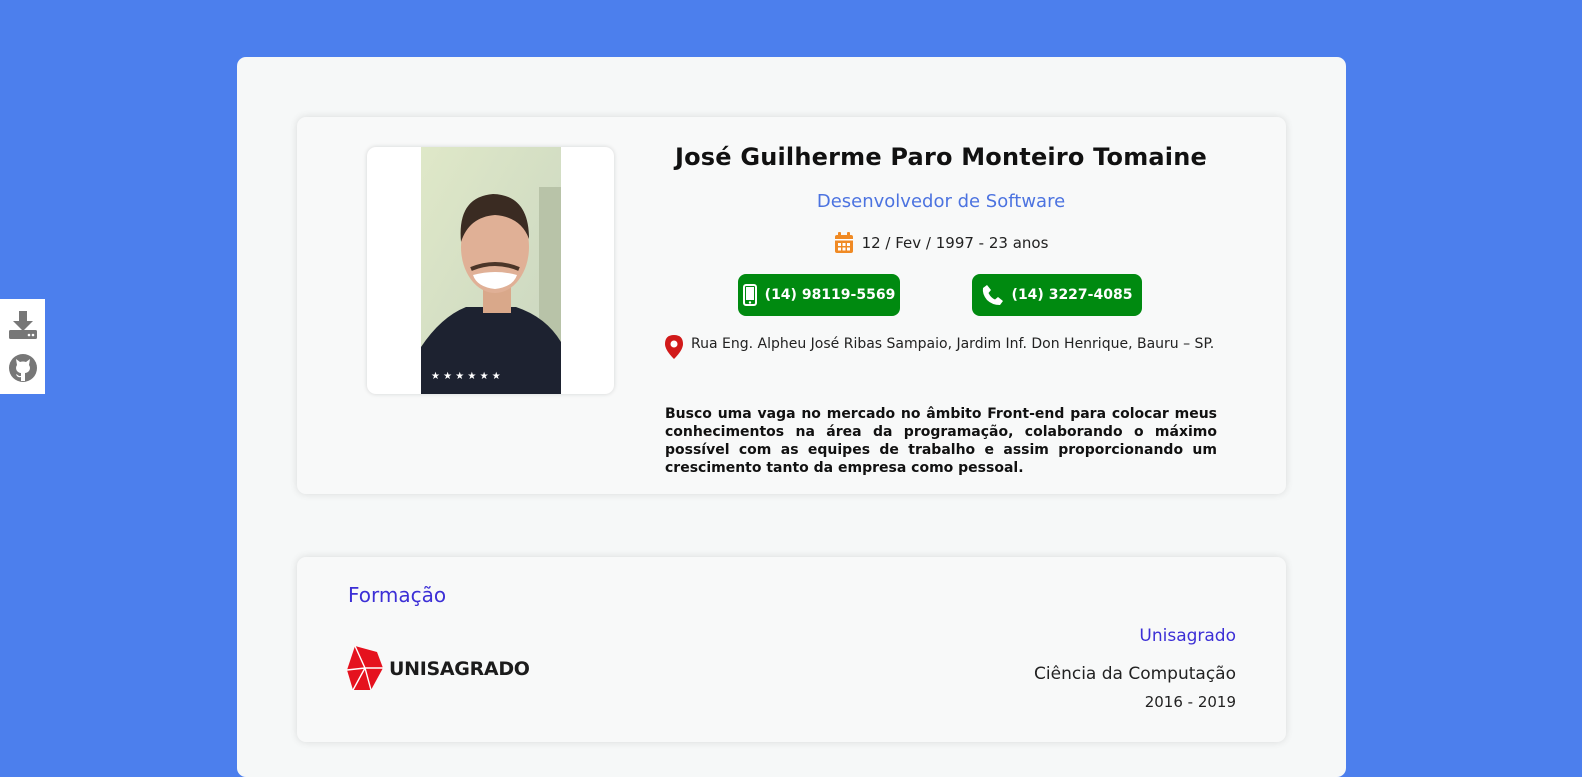  What do you see at coordinates (1135, 674) in the screenshot?
I see `education-course: Ciência da Computação` at bounding box center [1135, 674].